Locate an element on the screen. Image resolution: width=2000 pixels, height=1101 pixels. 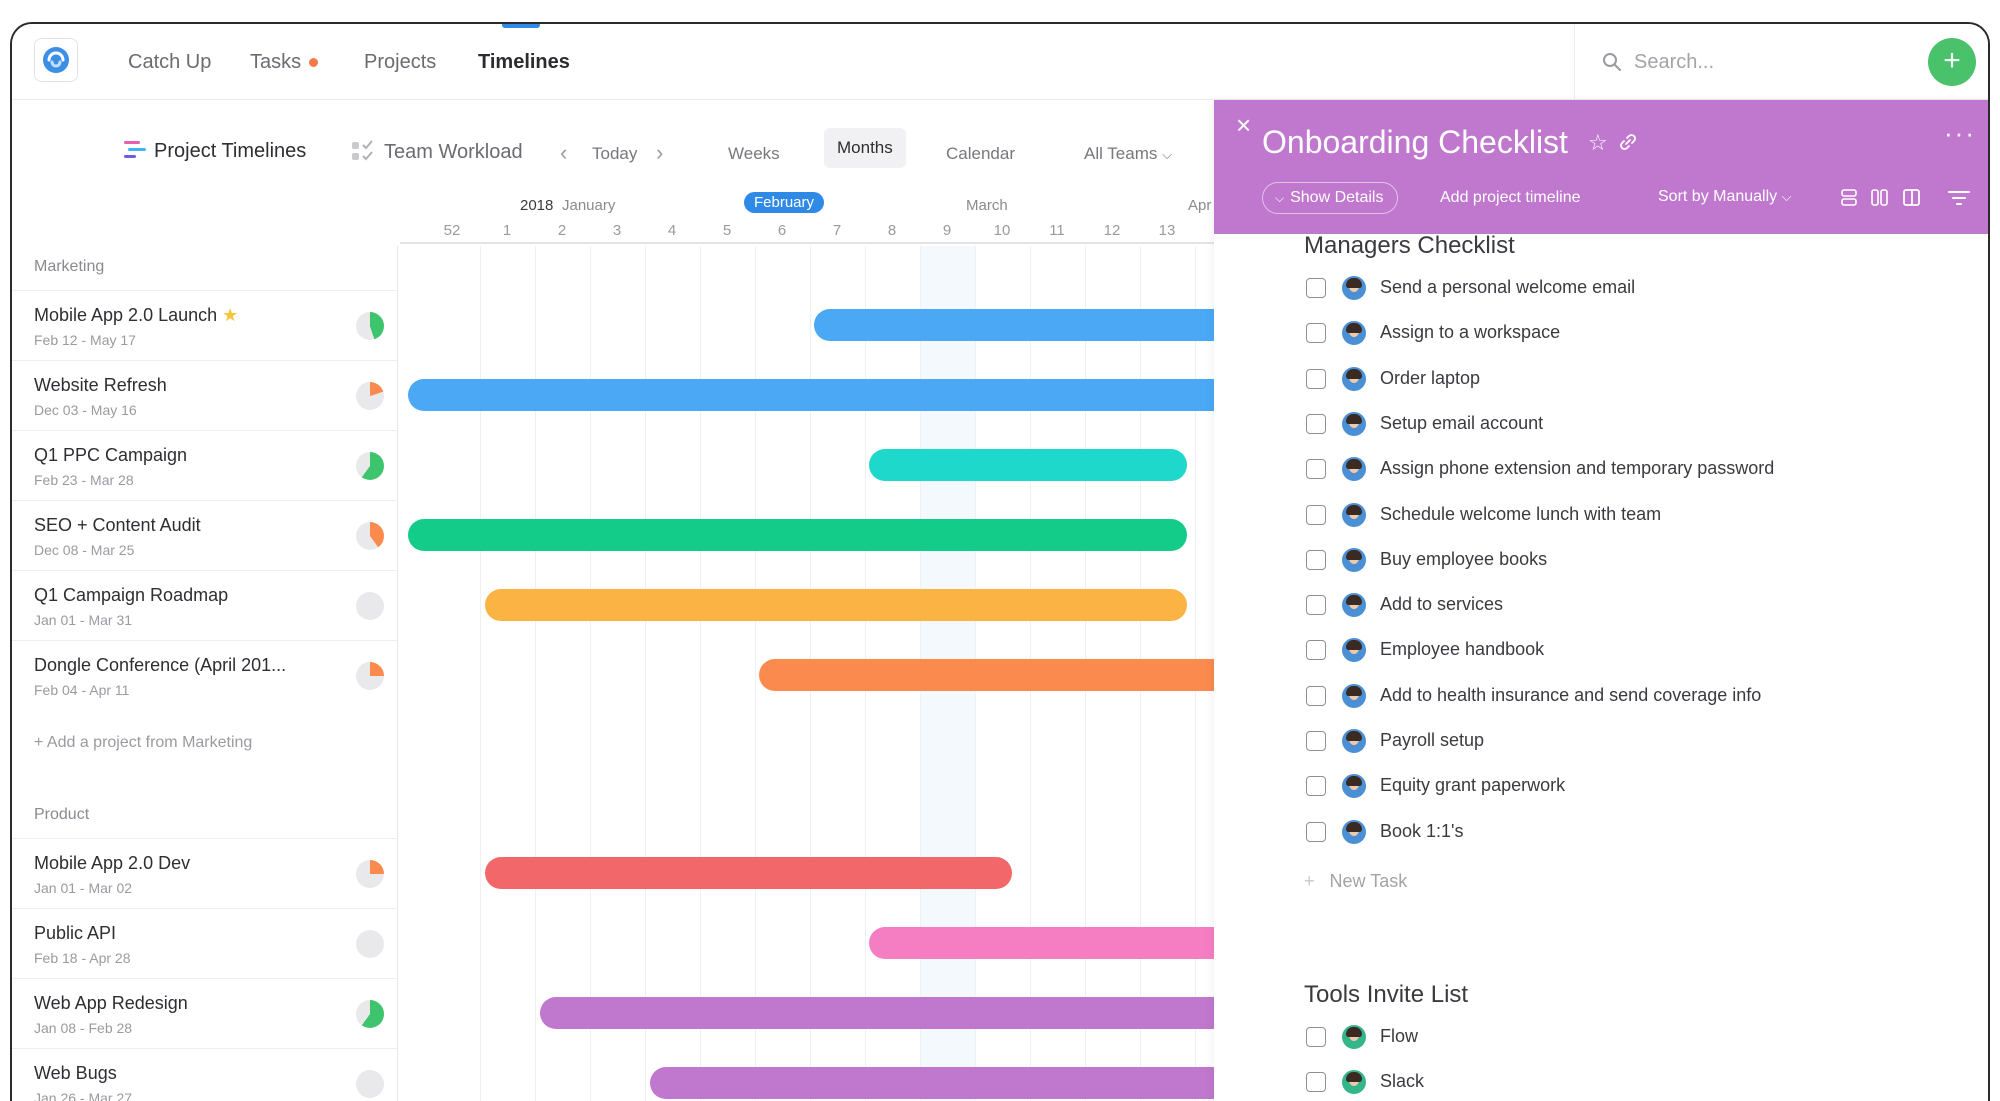
months-button: Months is located at coordinates (865, 148).